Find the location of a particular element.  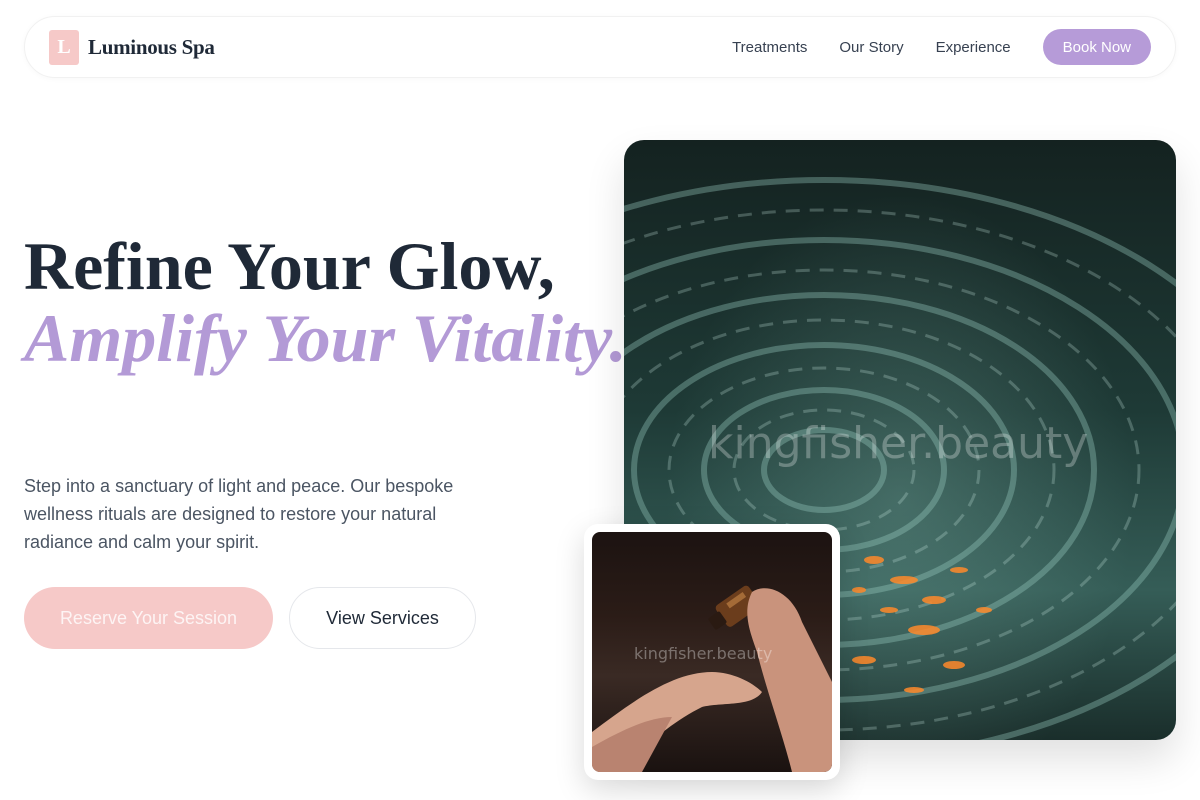

view-services-button: View Services is located at coordinates (382, 618).